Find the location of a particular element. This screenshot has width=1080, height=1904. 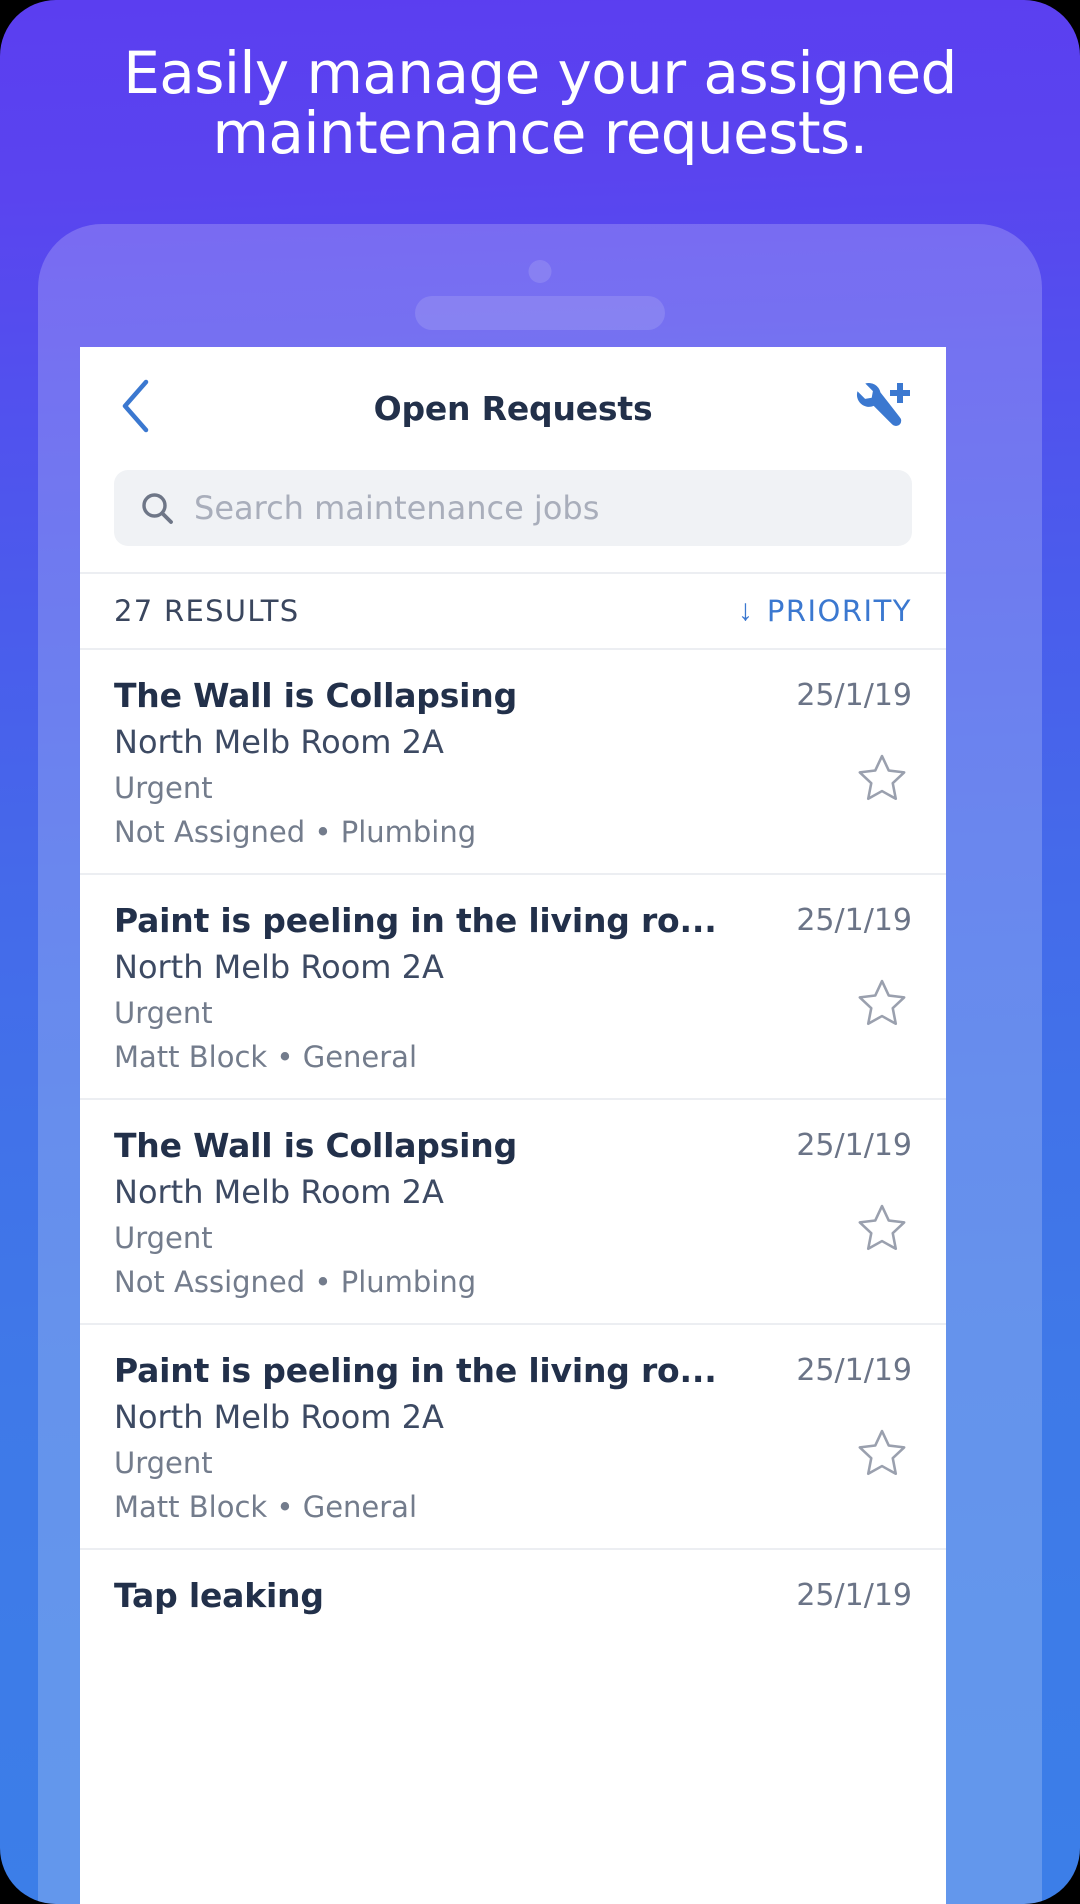

search-icon is located at coordinates (157, 508).